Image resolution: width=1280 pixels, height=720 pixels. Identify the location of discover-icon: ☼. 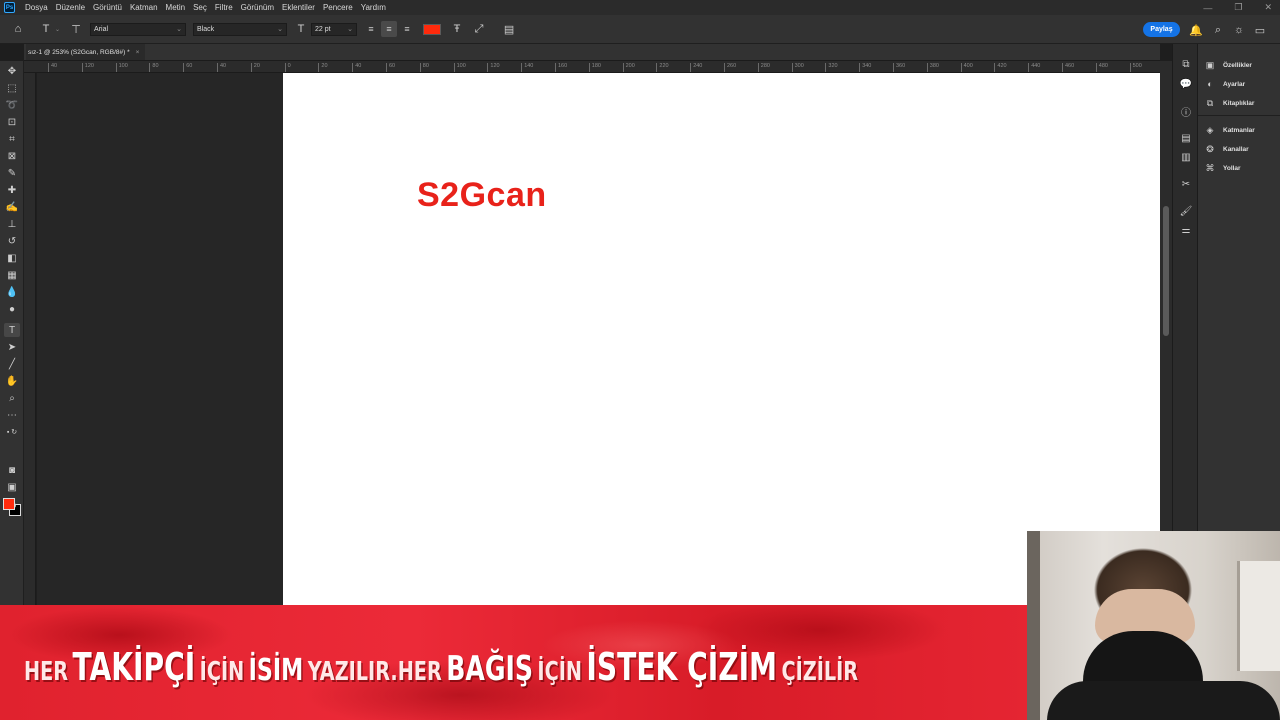
(1239, 30).